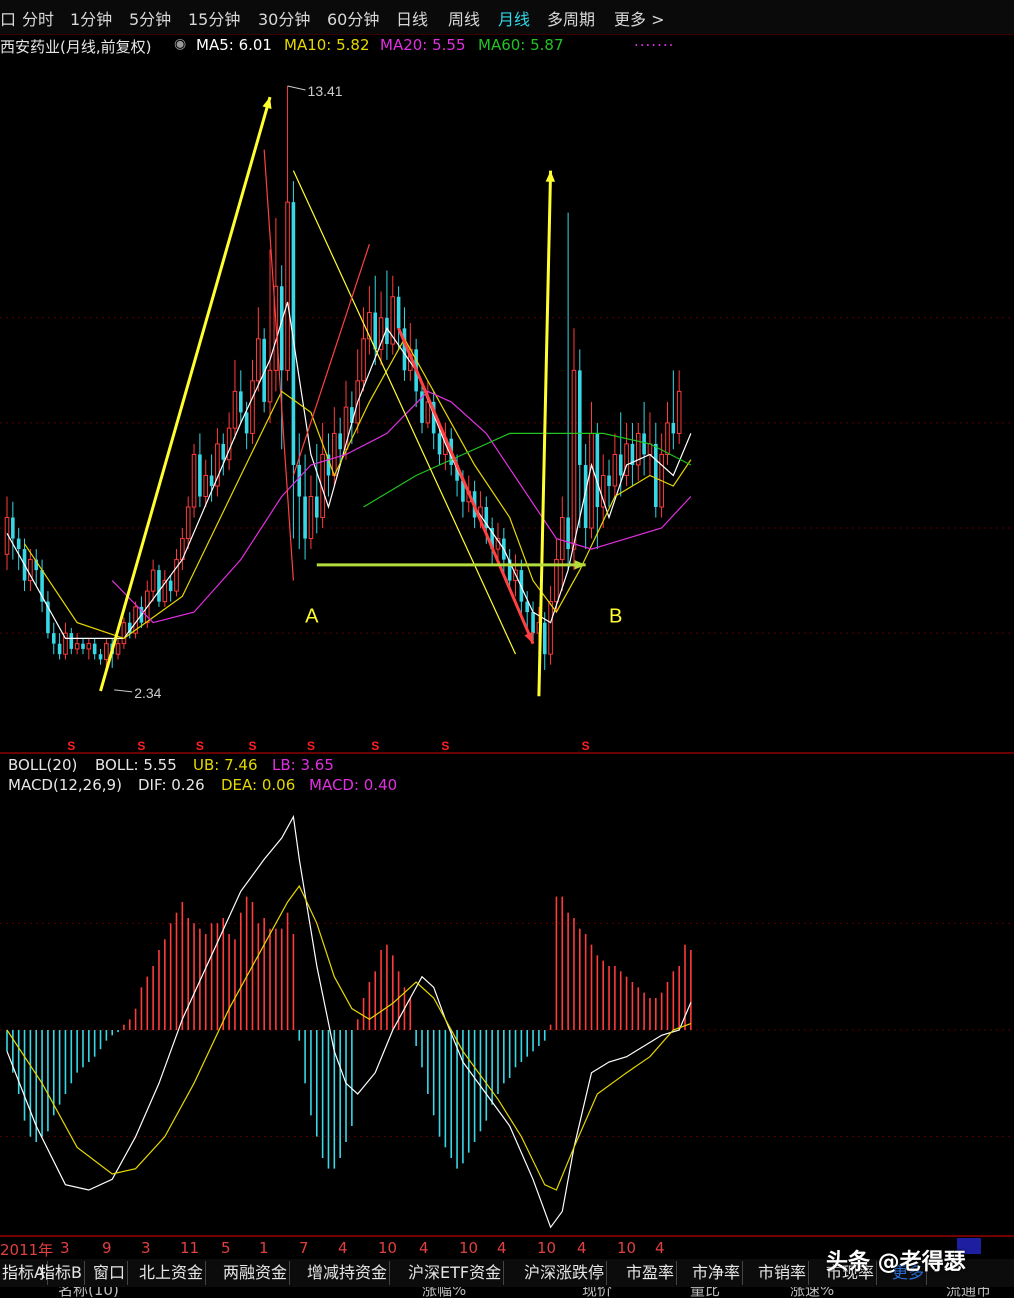  I want to click on dif-value: DIF: 0.26, so click(171, 785).